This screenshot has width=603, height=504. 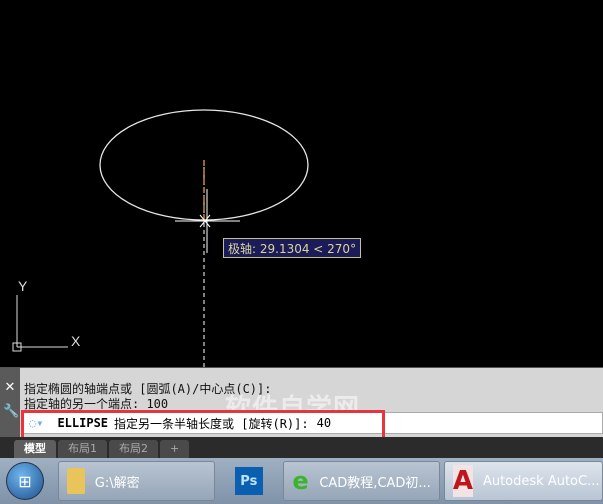 What do you see at coordinates (83, 423) in the screenshot?
I see `command-name: ELLIPSE` at bounding box center [83, 423].